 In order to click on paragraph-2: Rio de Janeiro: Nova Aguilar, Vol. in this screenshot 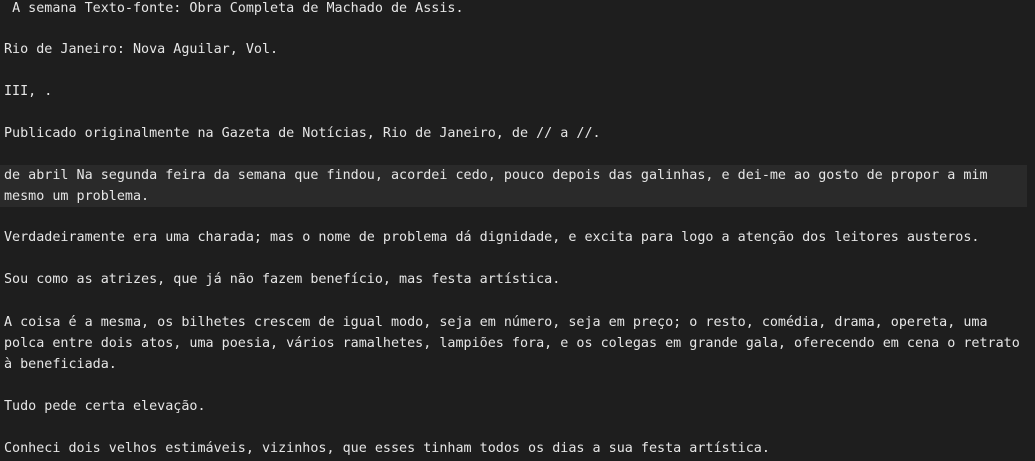, I will do `click(513, 49)`.